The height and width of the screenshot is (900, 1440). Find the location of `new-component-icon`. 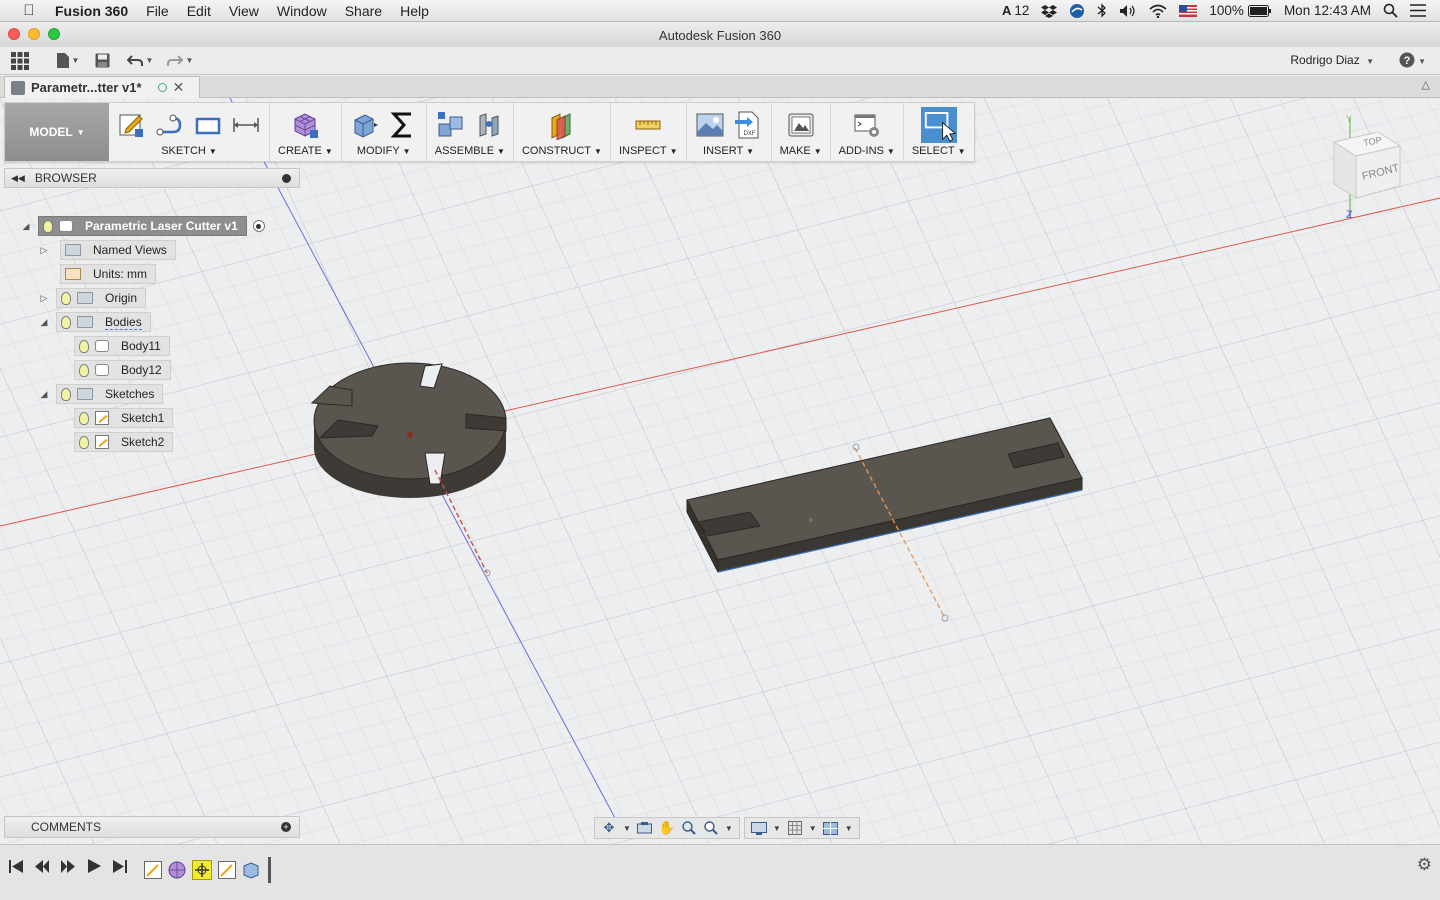

new-component-icon is located at coordinates (451, 125).